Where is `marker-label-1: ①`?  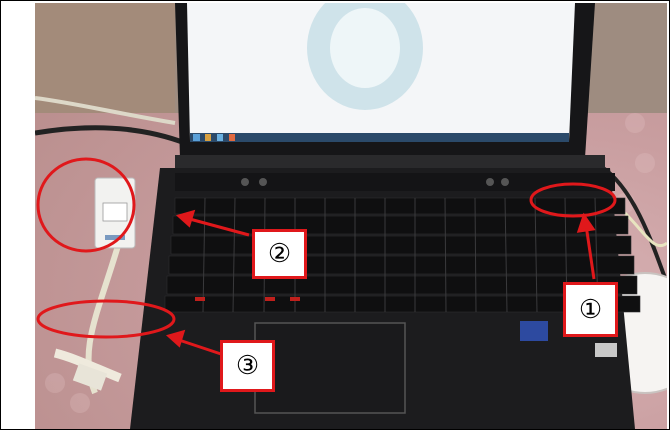 marker-label-1: ① is located at coordinates (590, 309).